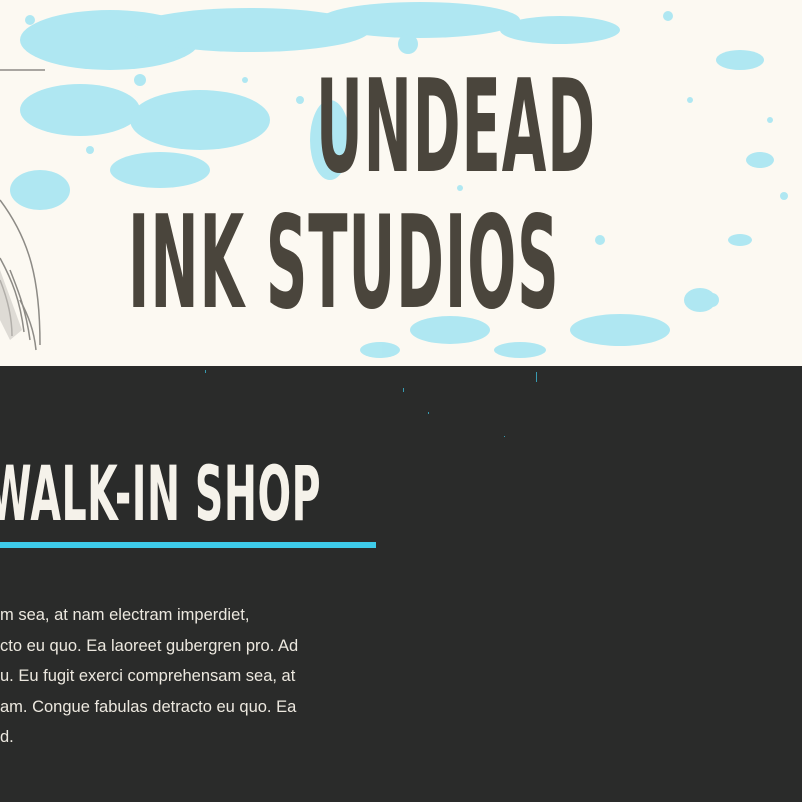 The image size is (802, 802). I want to click on paragraph-line: d., so click(7, 737).